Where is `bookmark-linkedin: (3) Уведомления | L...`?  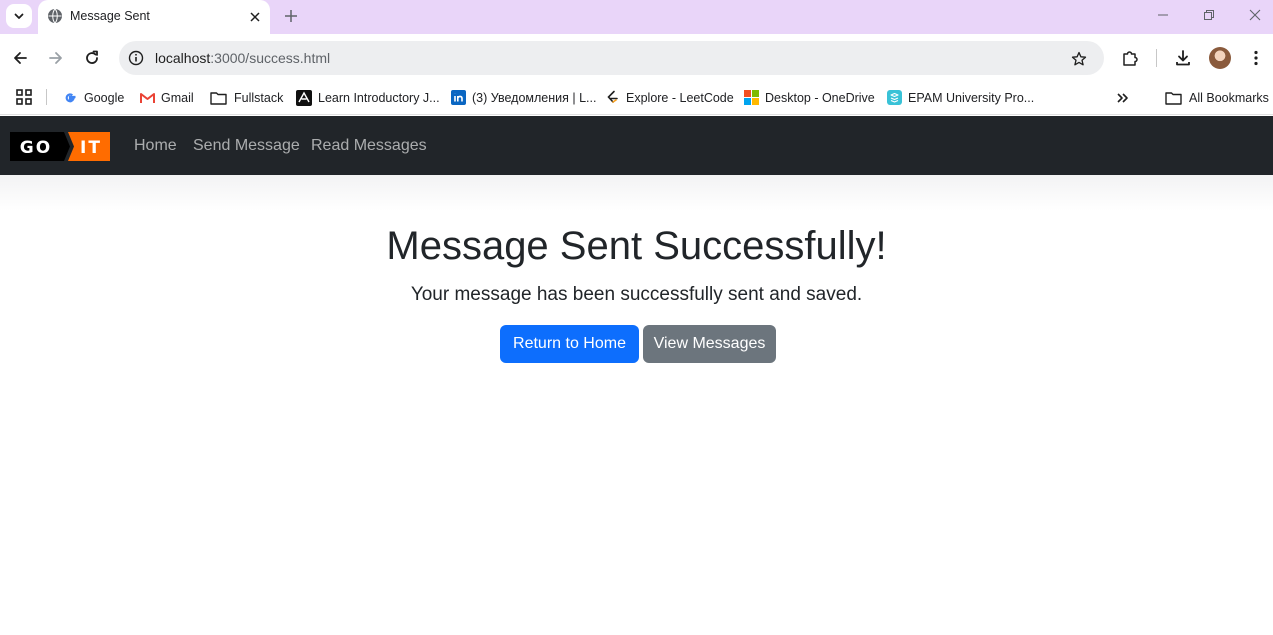
bookmark-linkedin: (3) Уведомления | L... is located at coordinates (523, 97).